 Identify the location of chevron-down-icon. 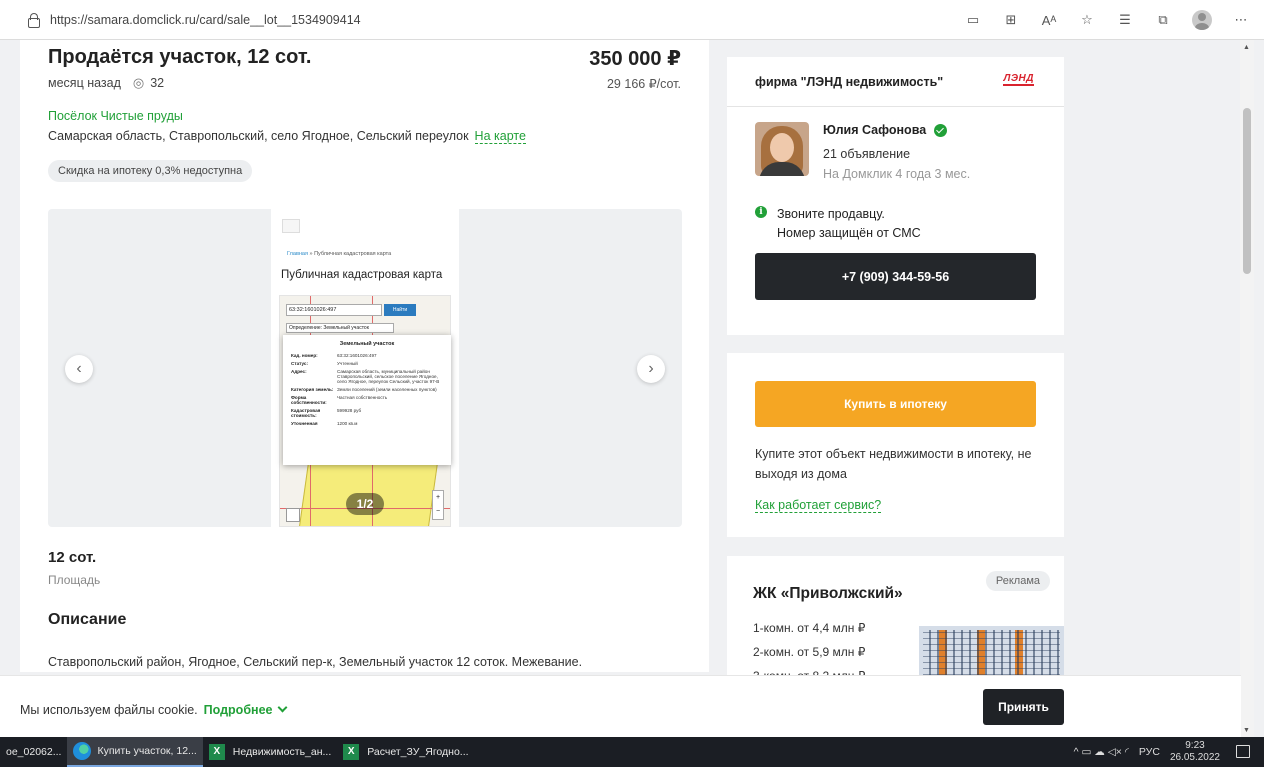
(282, 707).